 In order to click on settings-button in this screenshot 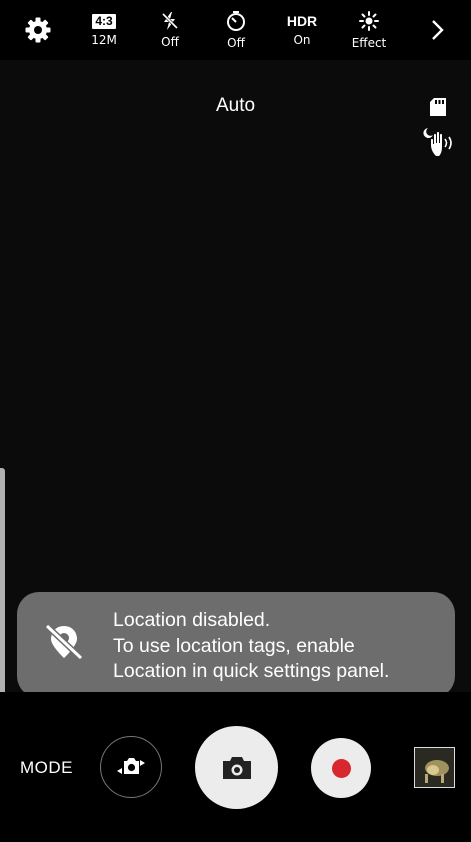, I will do `click(38, 30)`.